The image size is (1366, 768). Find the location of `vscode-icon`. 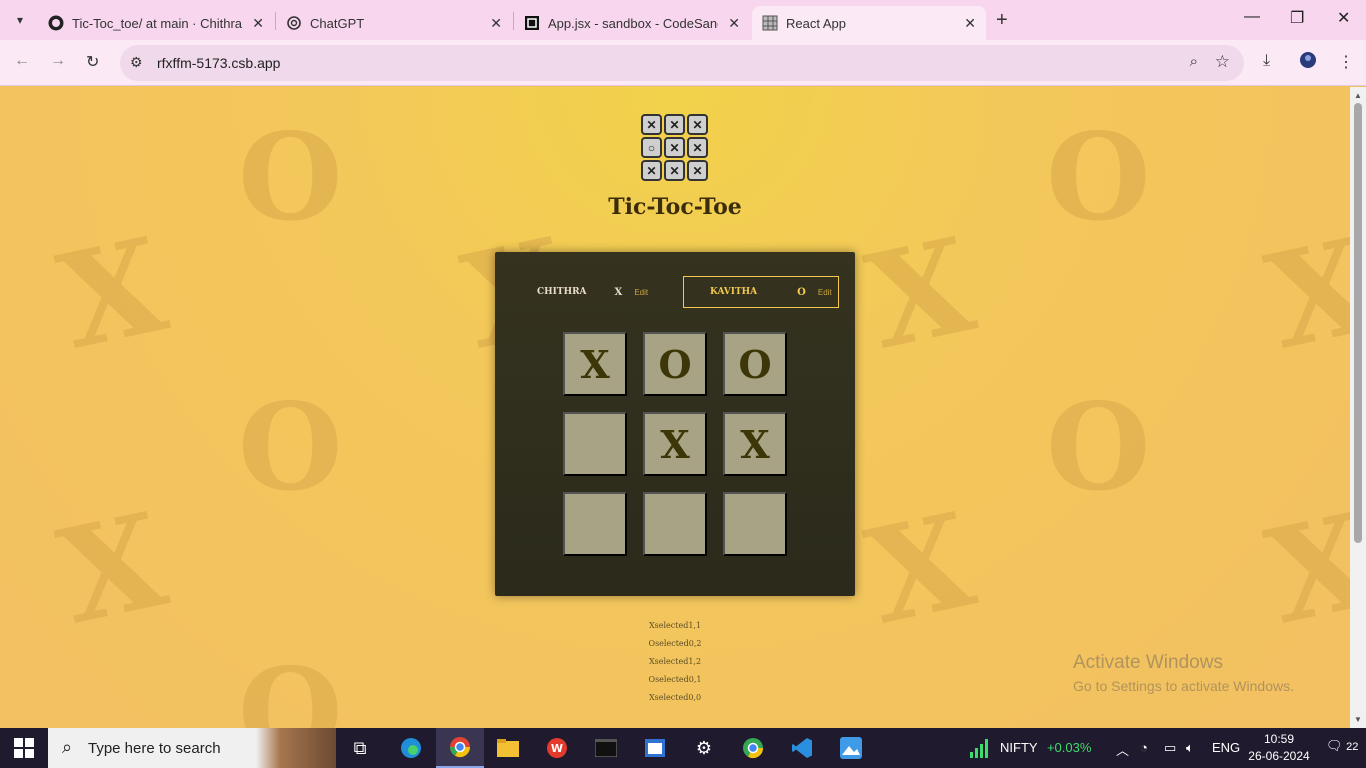

vscode-icon is located at coordinates (802, 748).